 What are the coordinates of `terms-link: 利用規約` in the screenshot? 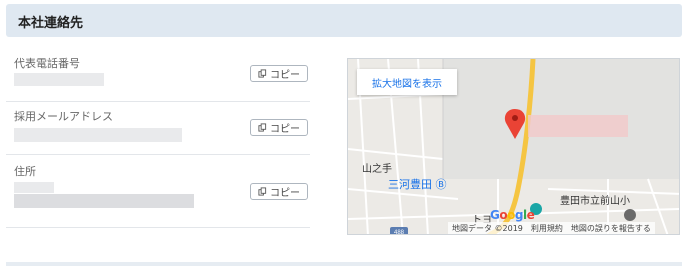 It's located at (547, 228).